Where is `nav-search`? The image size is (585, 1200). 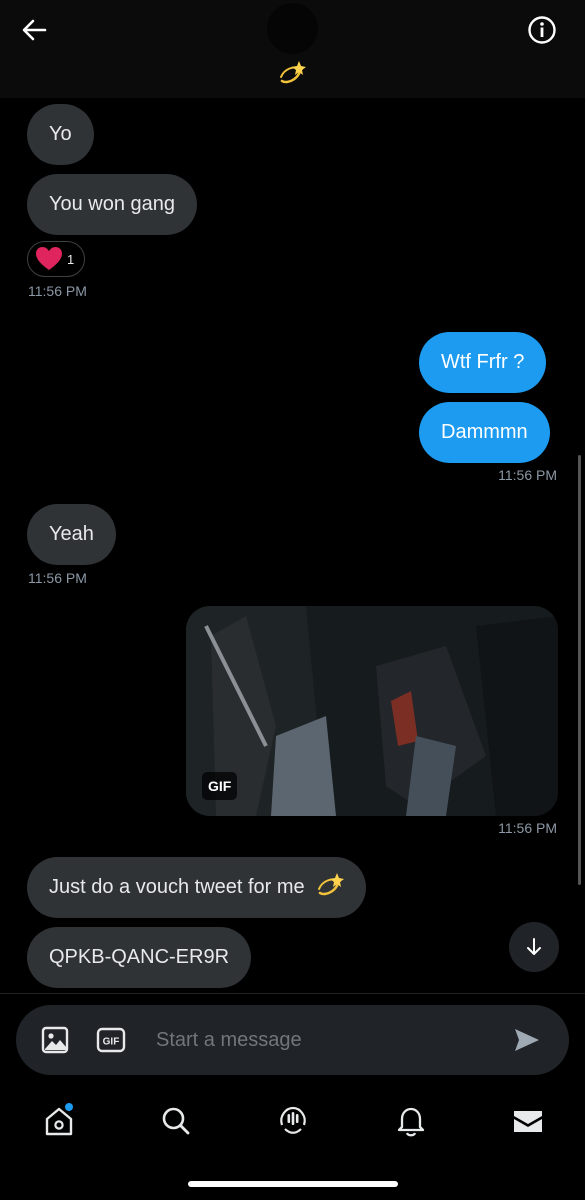
nav-search is located at coordinates (176, 1121).